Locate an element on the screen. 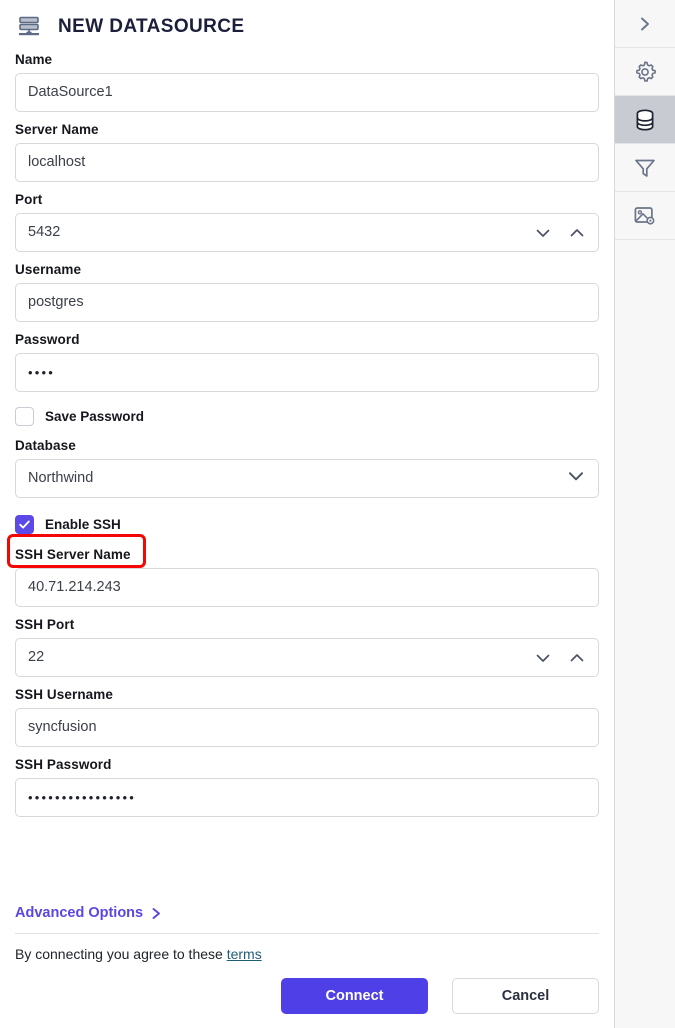 This screenshot has height=1028, width=675. field-password: Password •••• is located at coordinates (307, 362).